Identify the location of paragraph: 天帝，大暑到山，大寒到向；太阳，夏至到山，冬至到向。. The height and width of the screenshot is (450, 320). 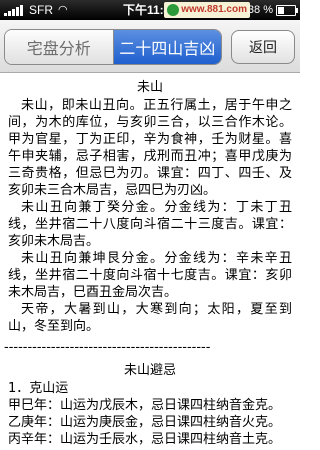
(150, 318).